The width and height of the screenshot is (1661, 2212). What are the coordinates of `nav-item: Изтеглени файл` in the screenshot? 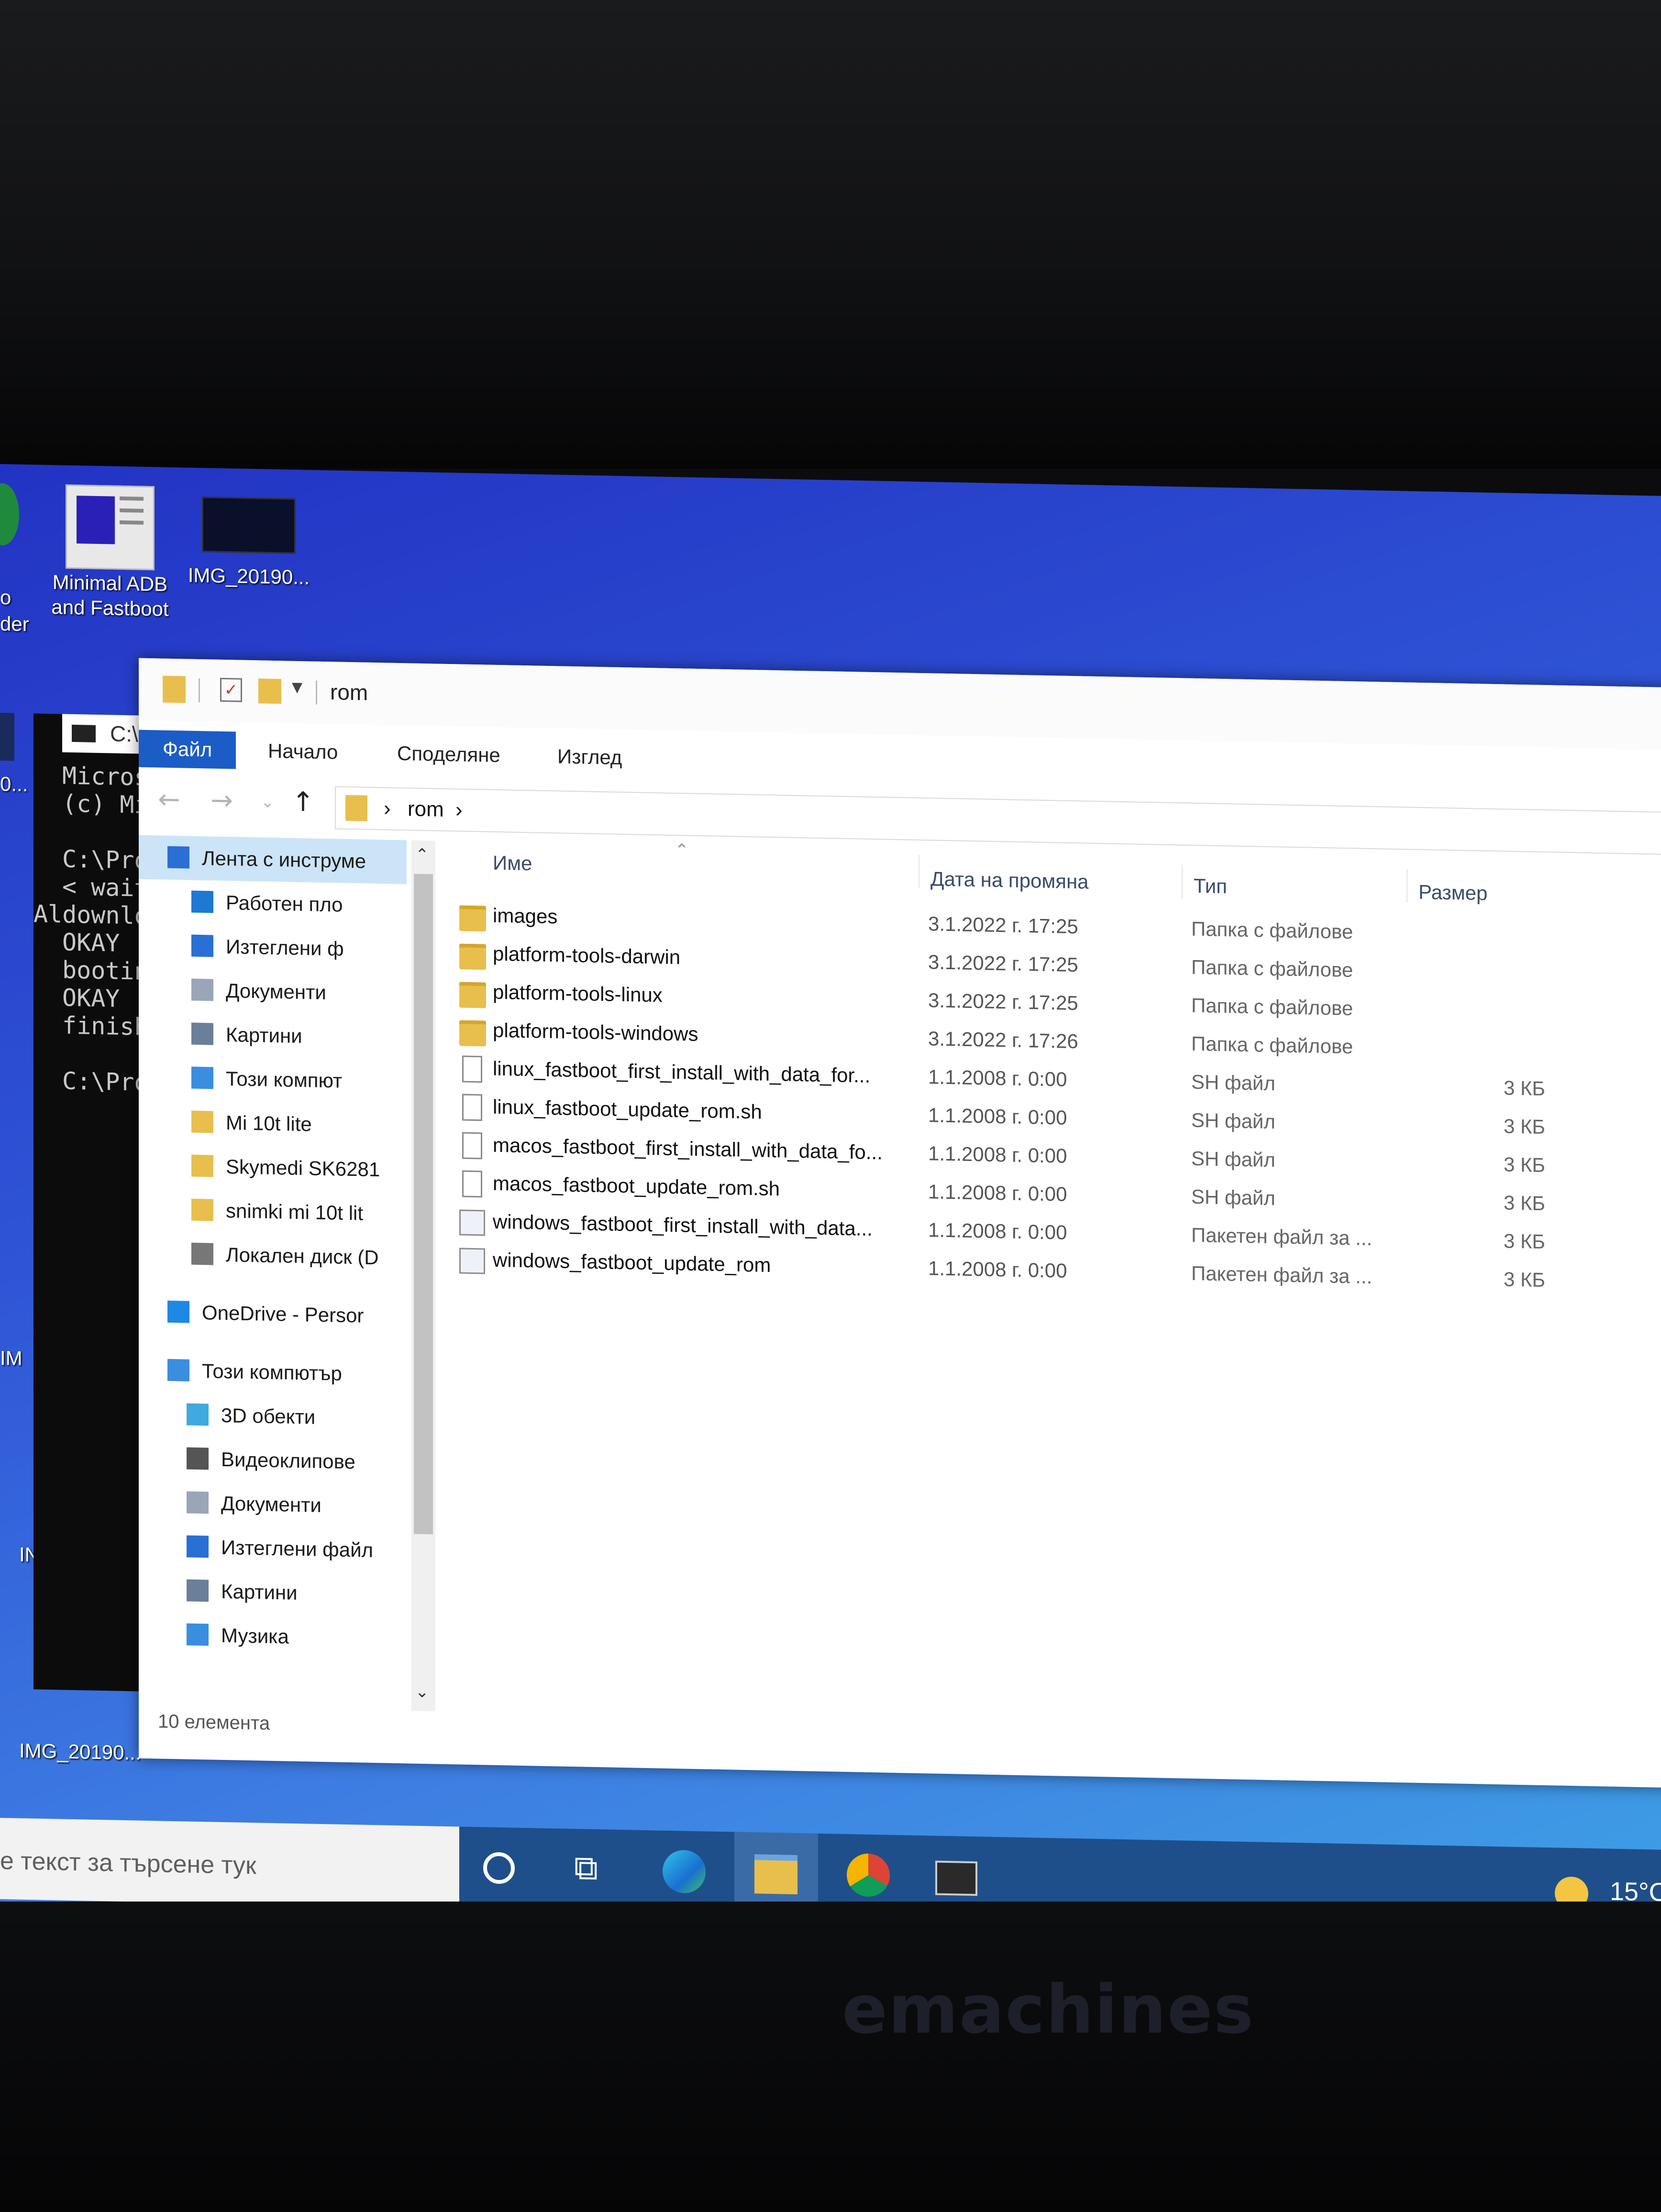 It's located at (273, 1548).